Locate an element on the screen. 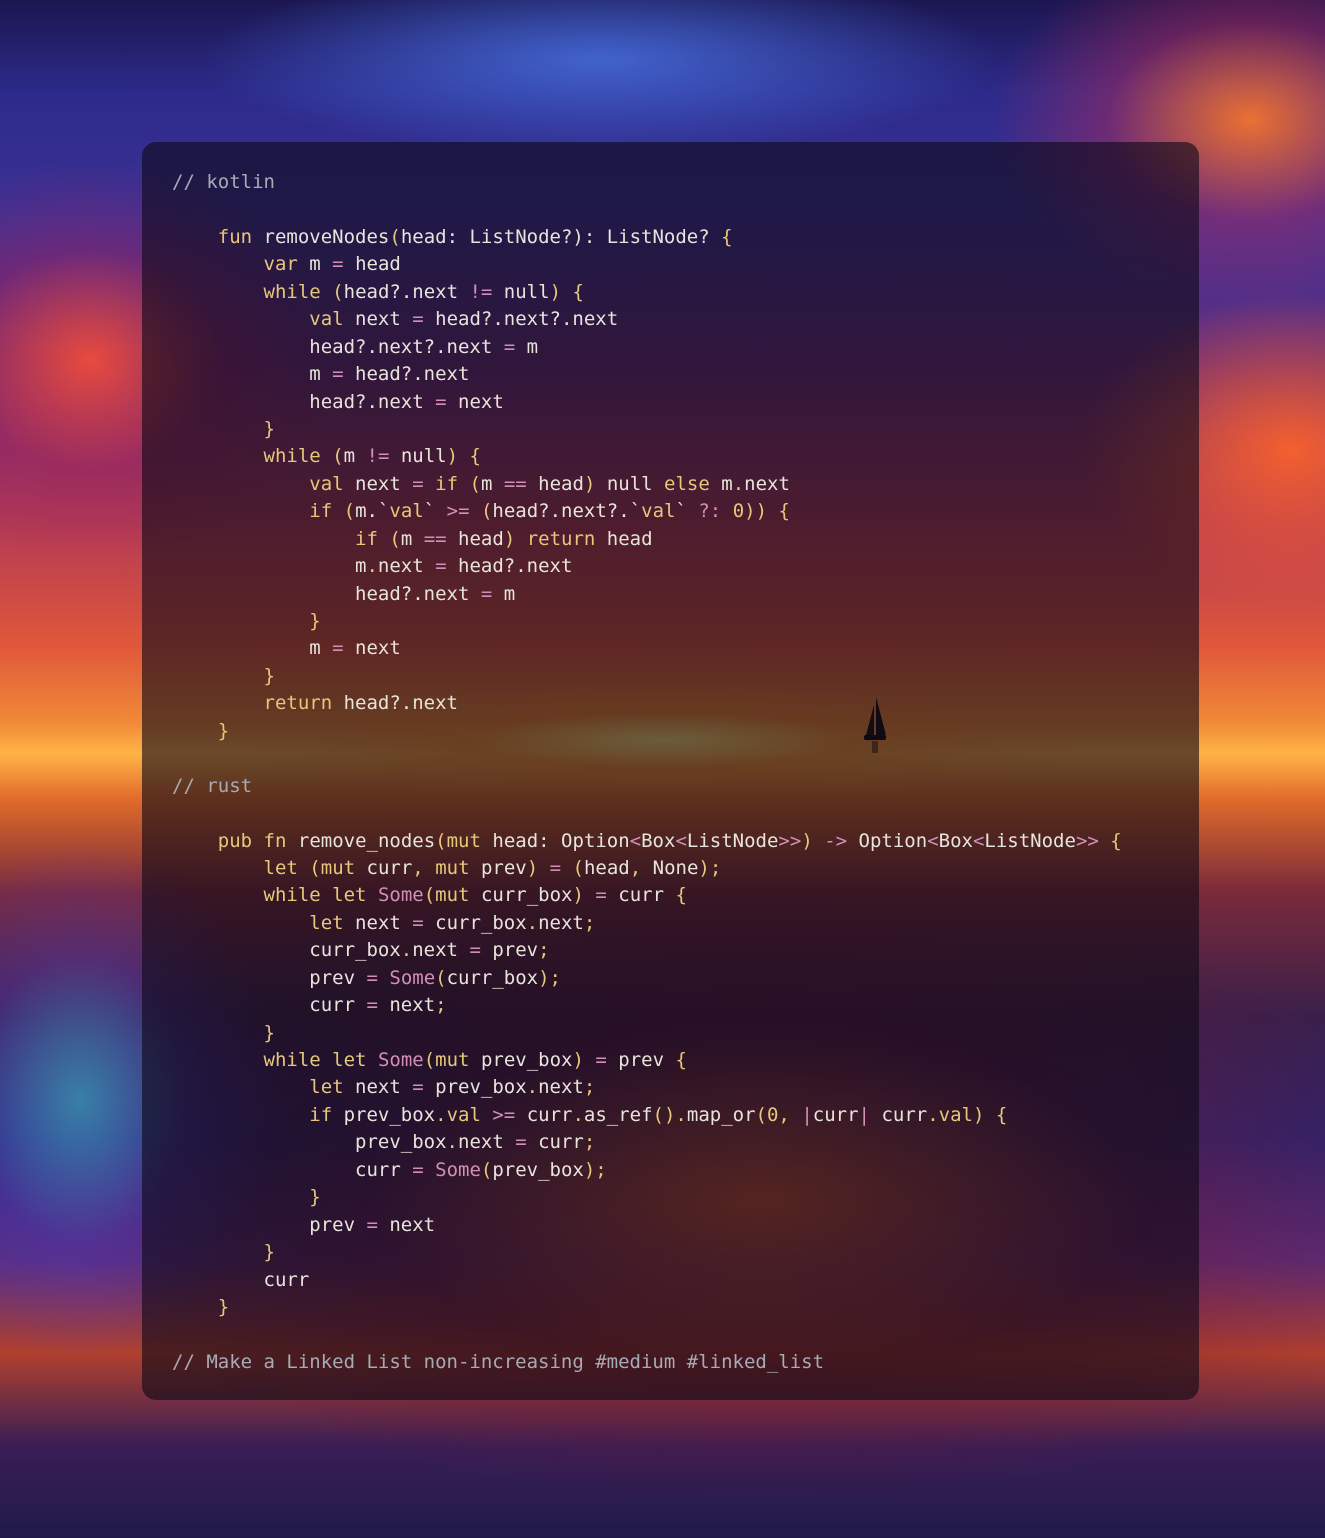 This screenshot has height=1538, width=1325. code-line: while let Some(mut prev_box) = prev { is located at coordinates (475, 1060).